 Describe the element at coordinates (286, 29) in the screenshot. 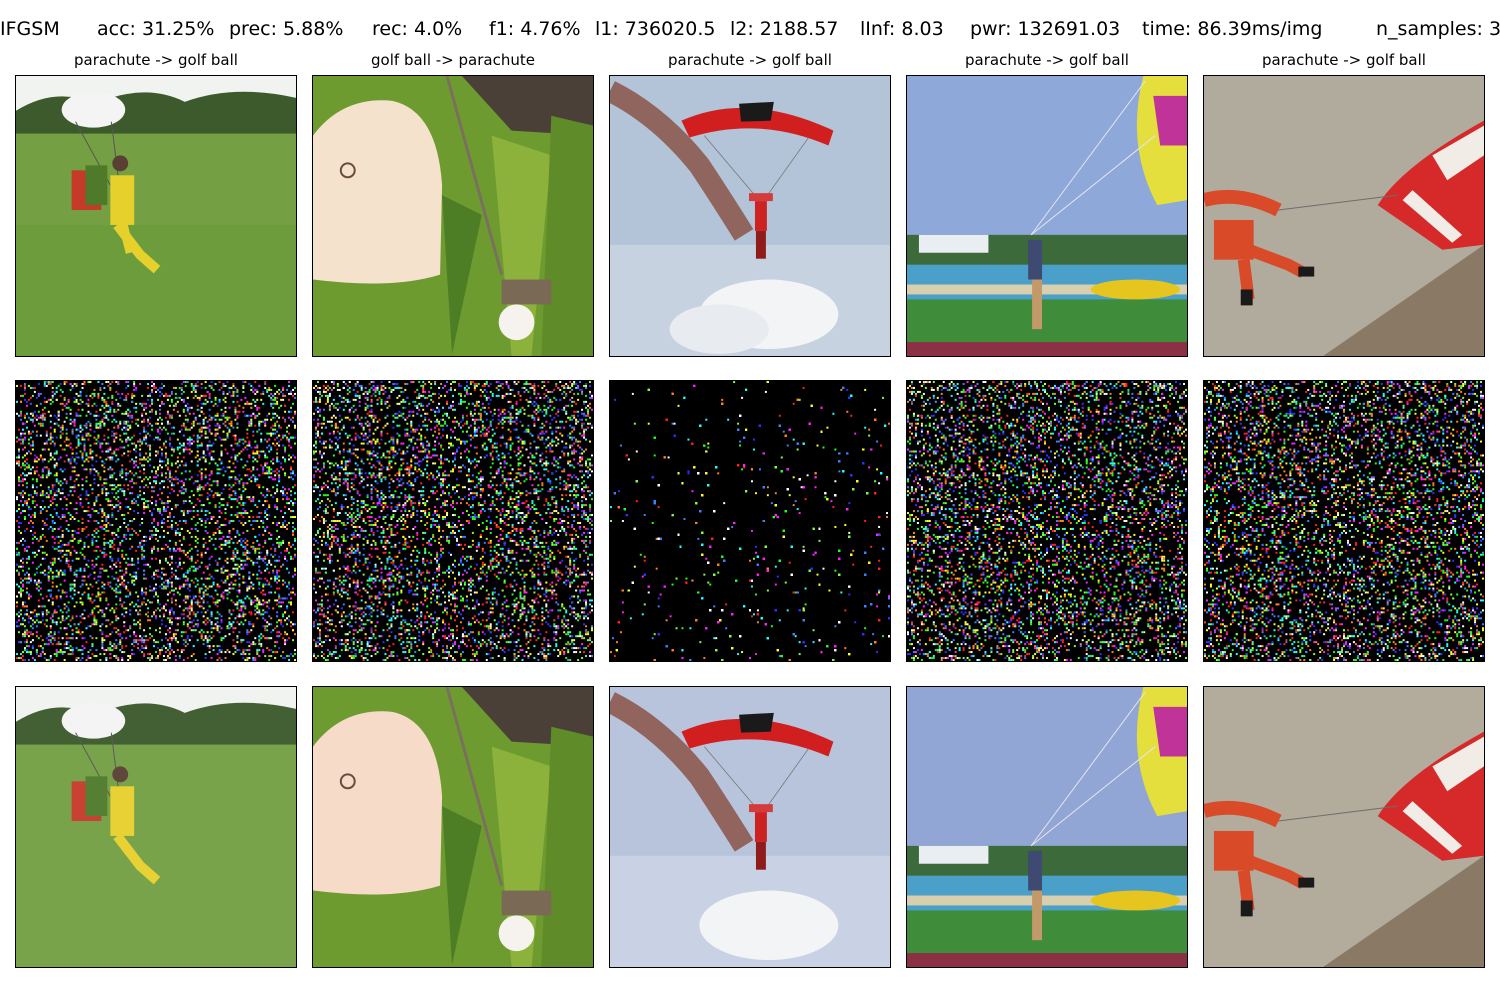

I see `precision-metric: prec: 5.88%` at that location.